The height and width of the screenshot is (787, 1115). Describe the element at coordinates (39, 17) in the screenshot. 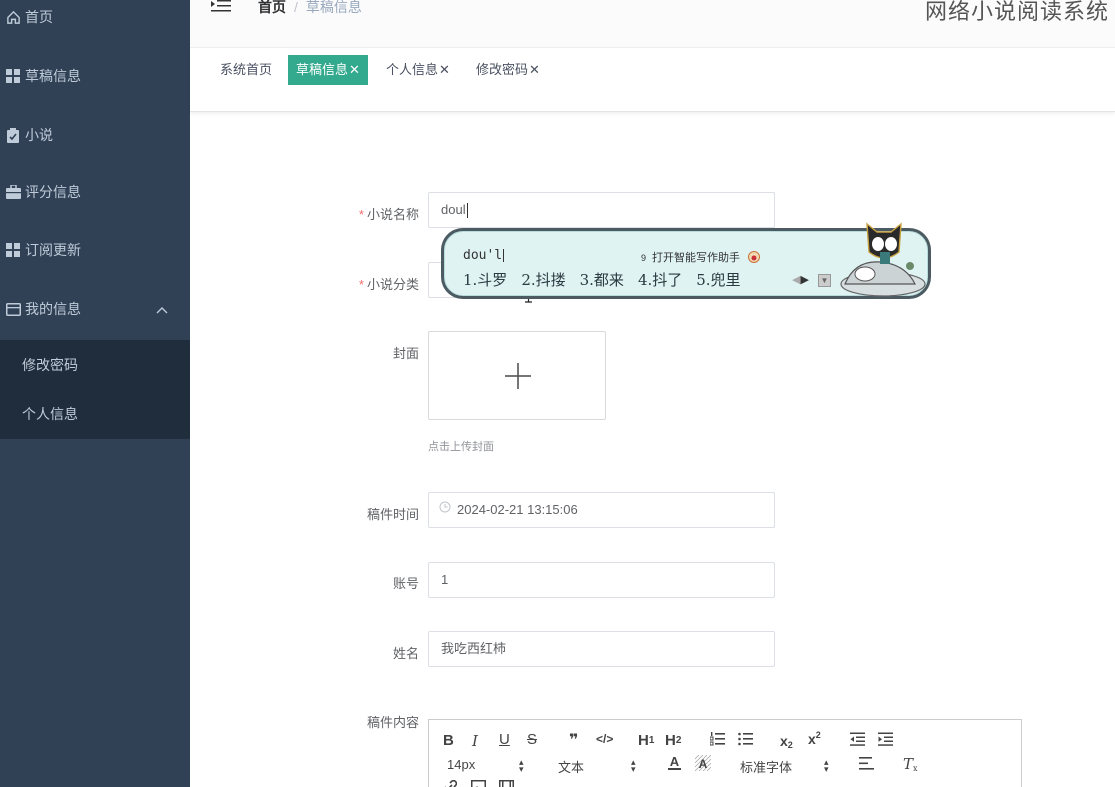

I see `sidebar-item-label: 首页` at that location.